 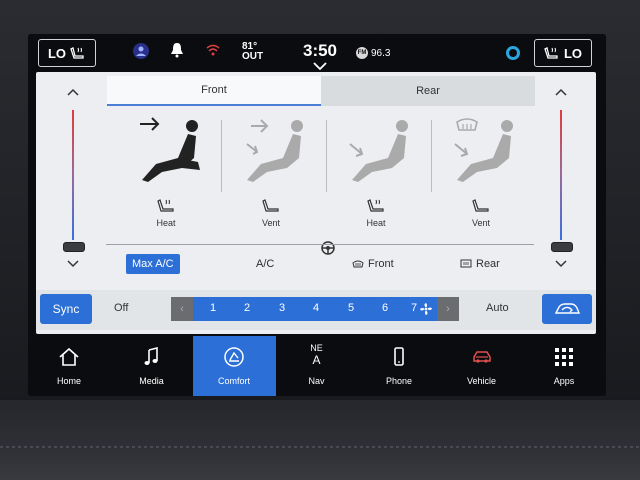 What do you see at coordinates (482, 366) in the screenshot?
I see `nav-vehicle: Vehicle` at bounding box center [482, 366].